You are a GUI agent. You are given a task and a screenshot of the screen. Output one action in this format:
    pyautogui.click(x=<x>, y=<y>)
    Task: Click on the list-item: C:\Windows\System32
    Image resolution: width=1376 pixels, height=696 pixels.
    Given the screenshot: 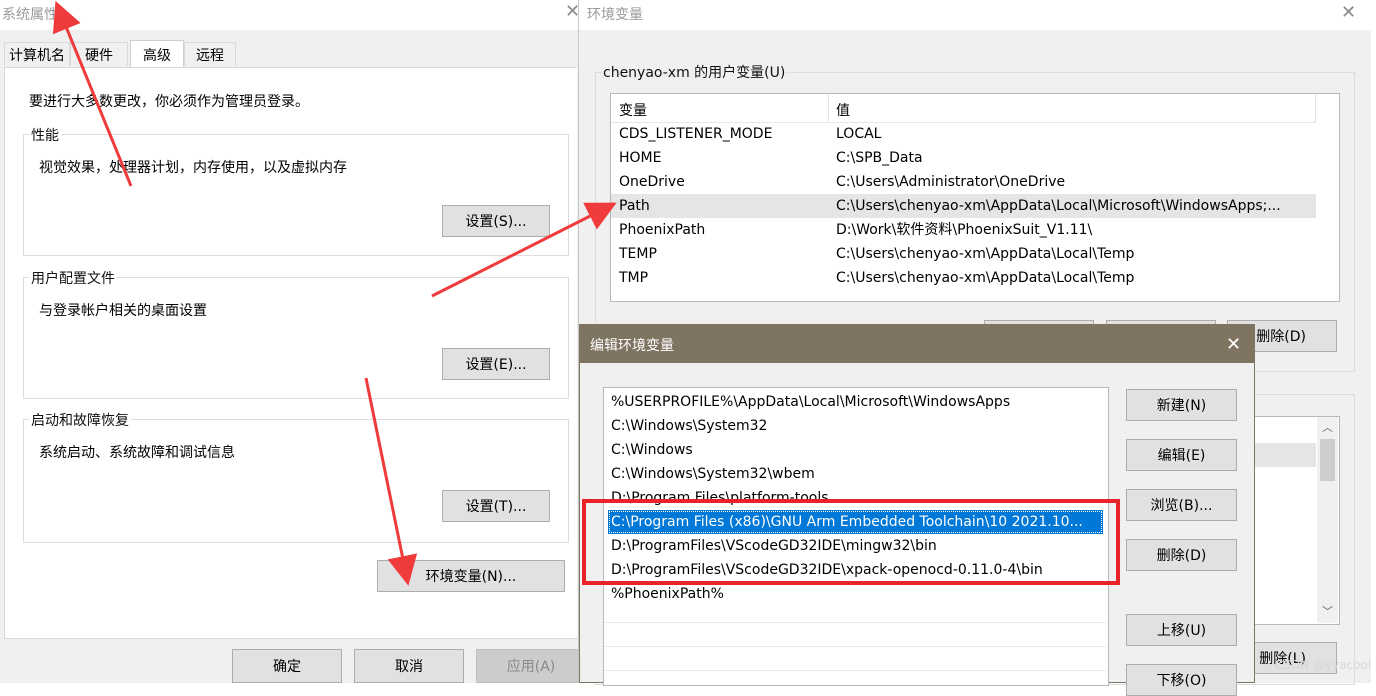 What is the action you would take?
    pyautogui.click(x=855, y=426)
    